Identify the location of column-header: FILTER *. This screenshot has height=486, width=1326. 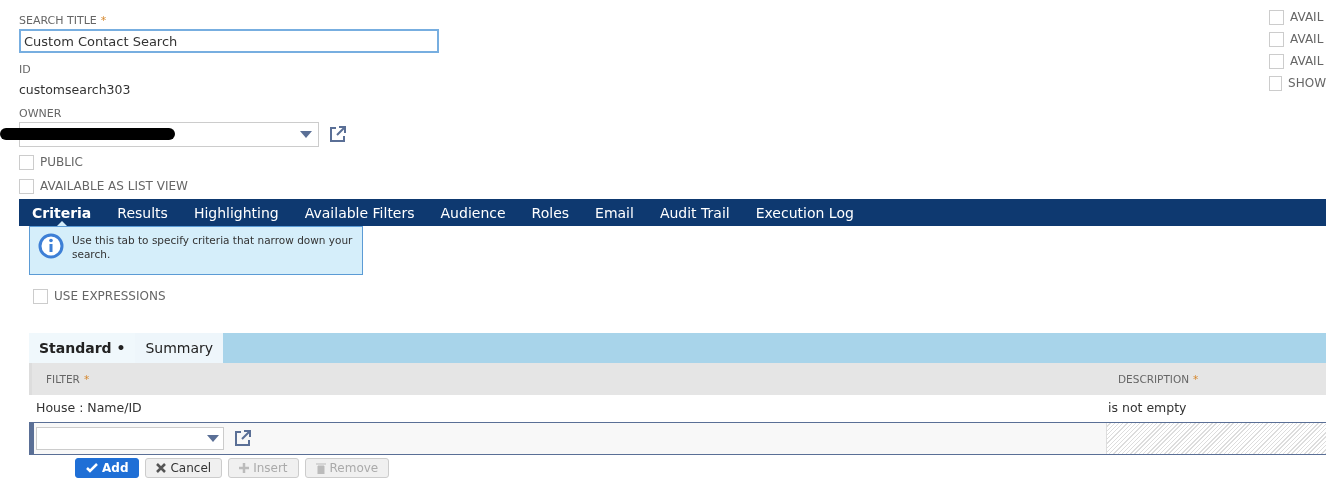
(68, 379).